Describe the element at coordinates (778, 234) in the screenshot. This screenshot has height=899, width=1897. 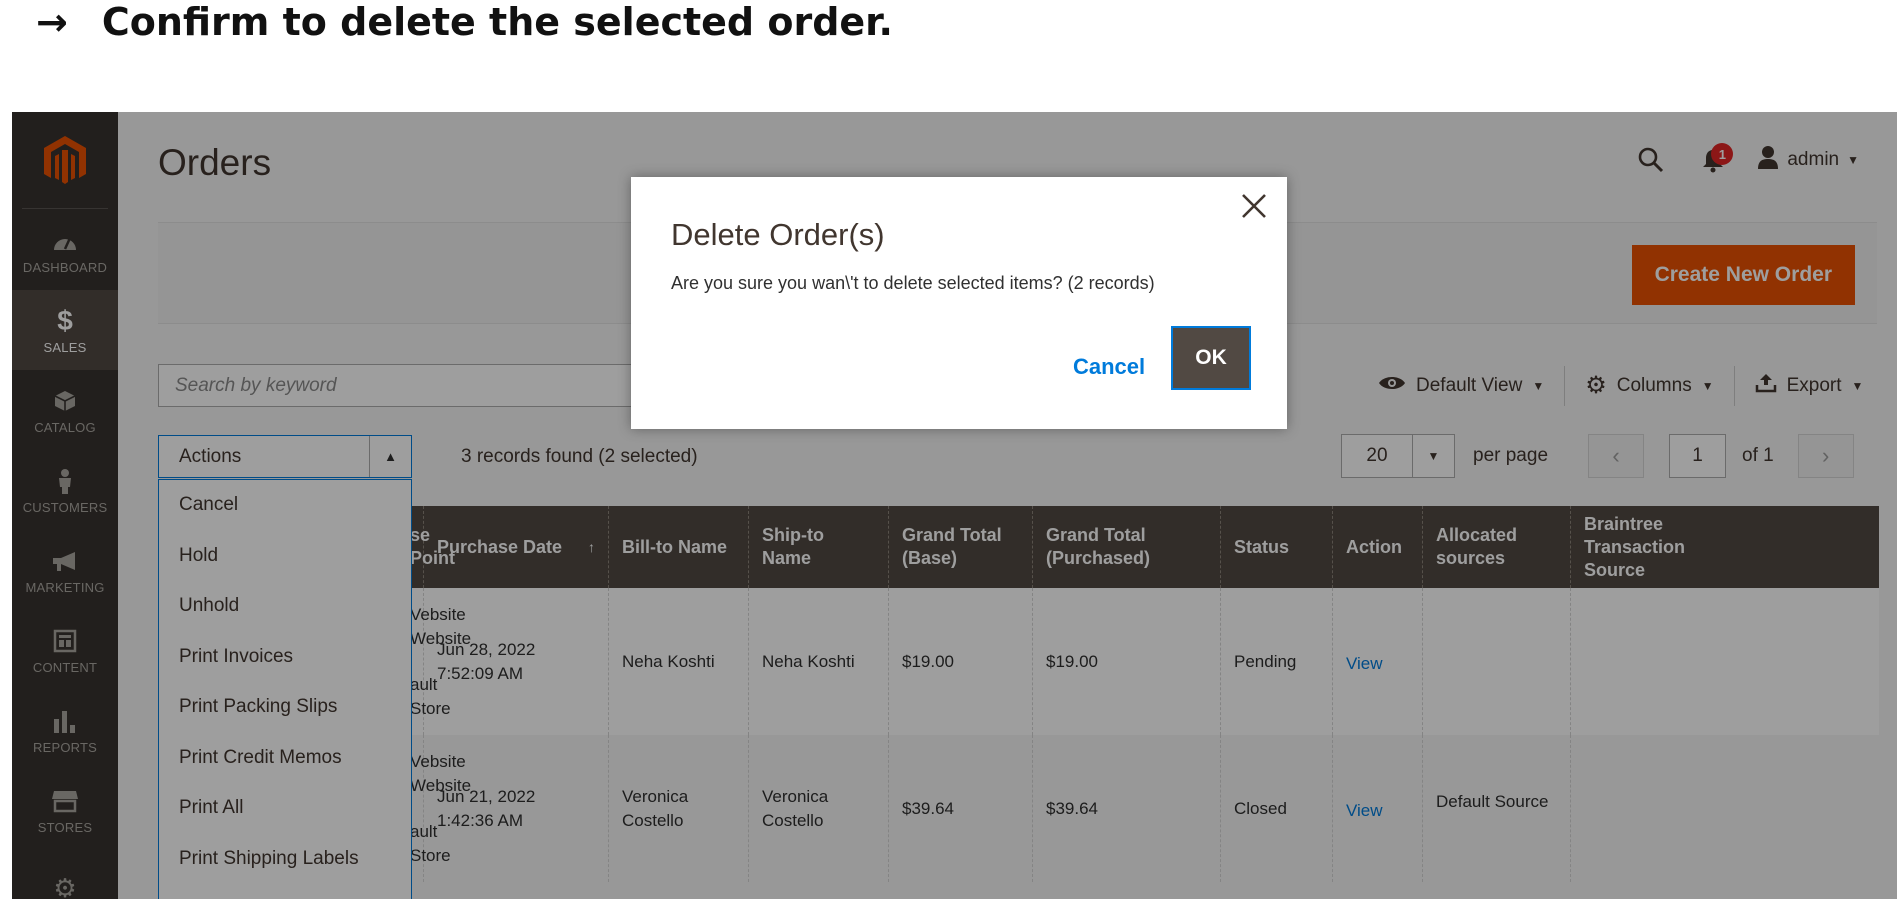
I see `dialog-title: Delete Order(s)` at that location.